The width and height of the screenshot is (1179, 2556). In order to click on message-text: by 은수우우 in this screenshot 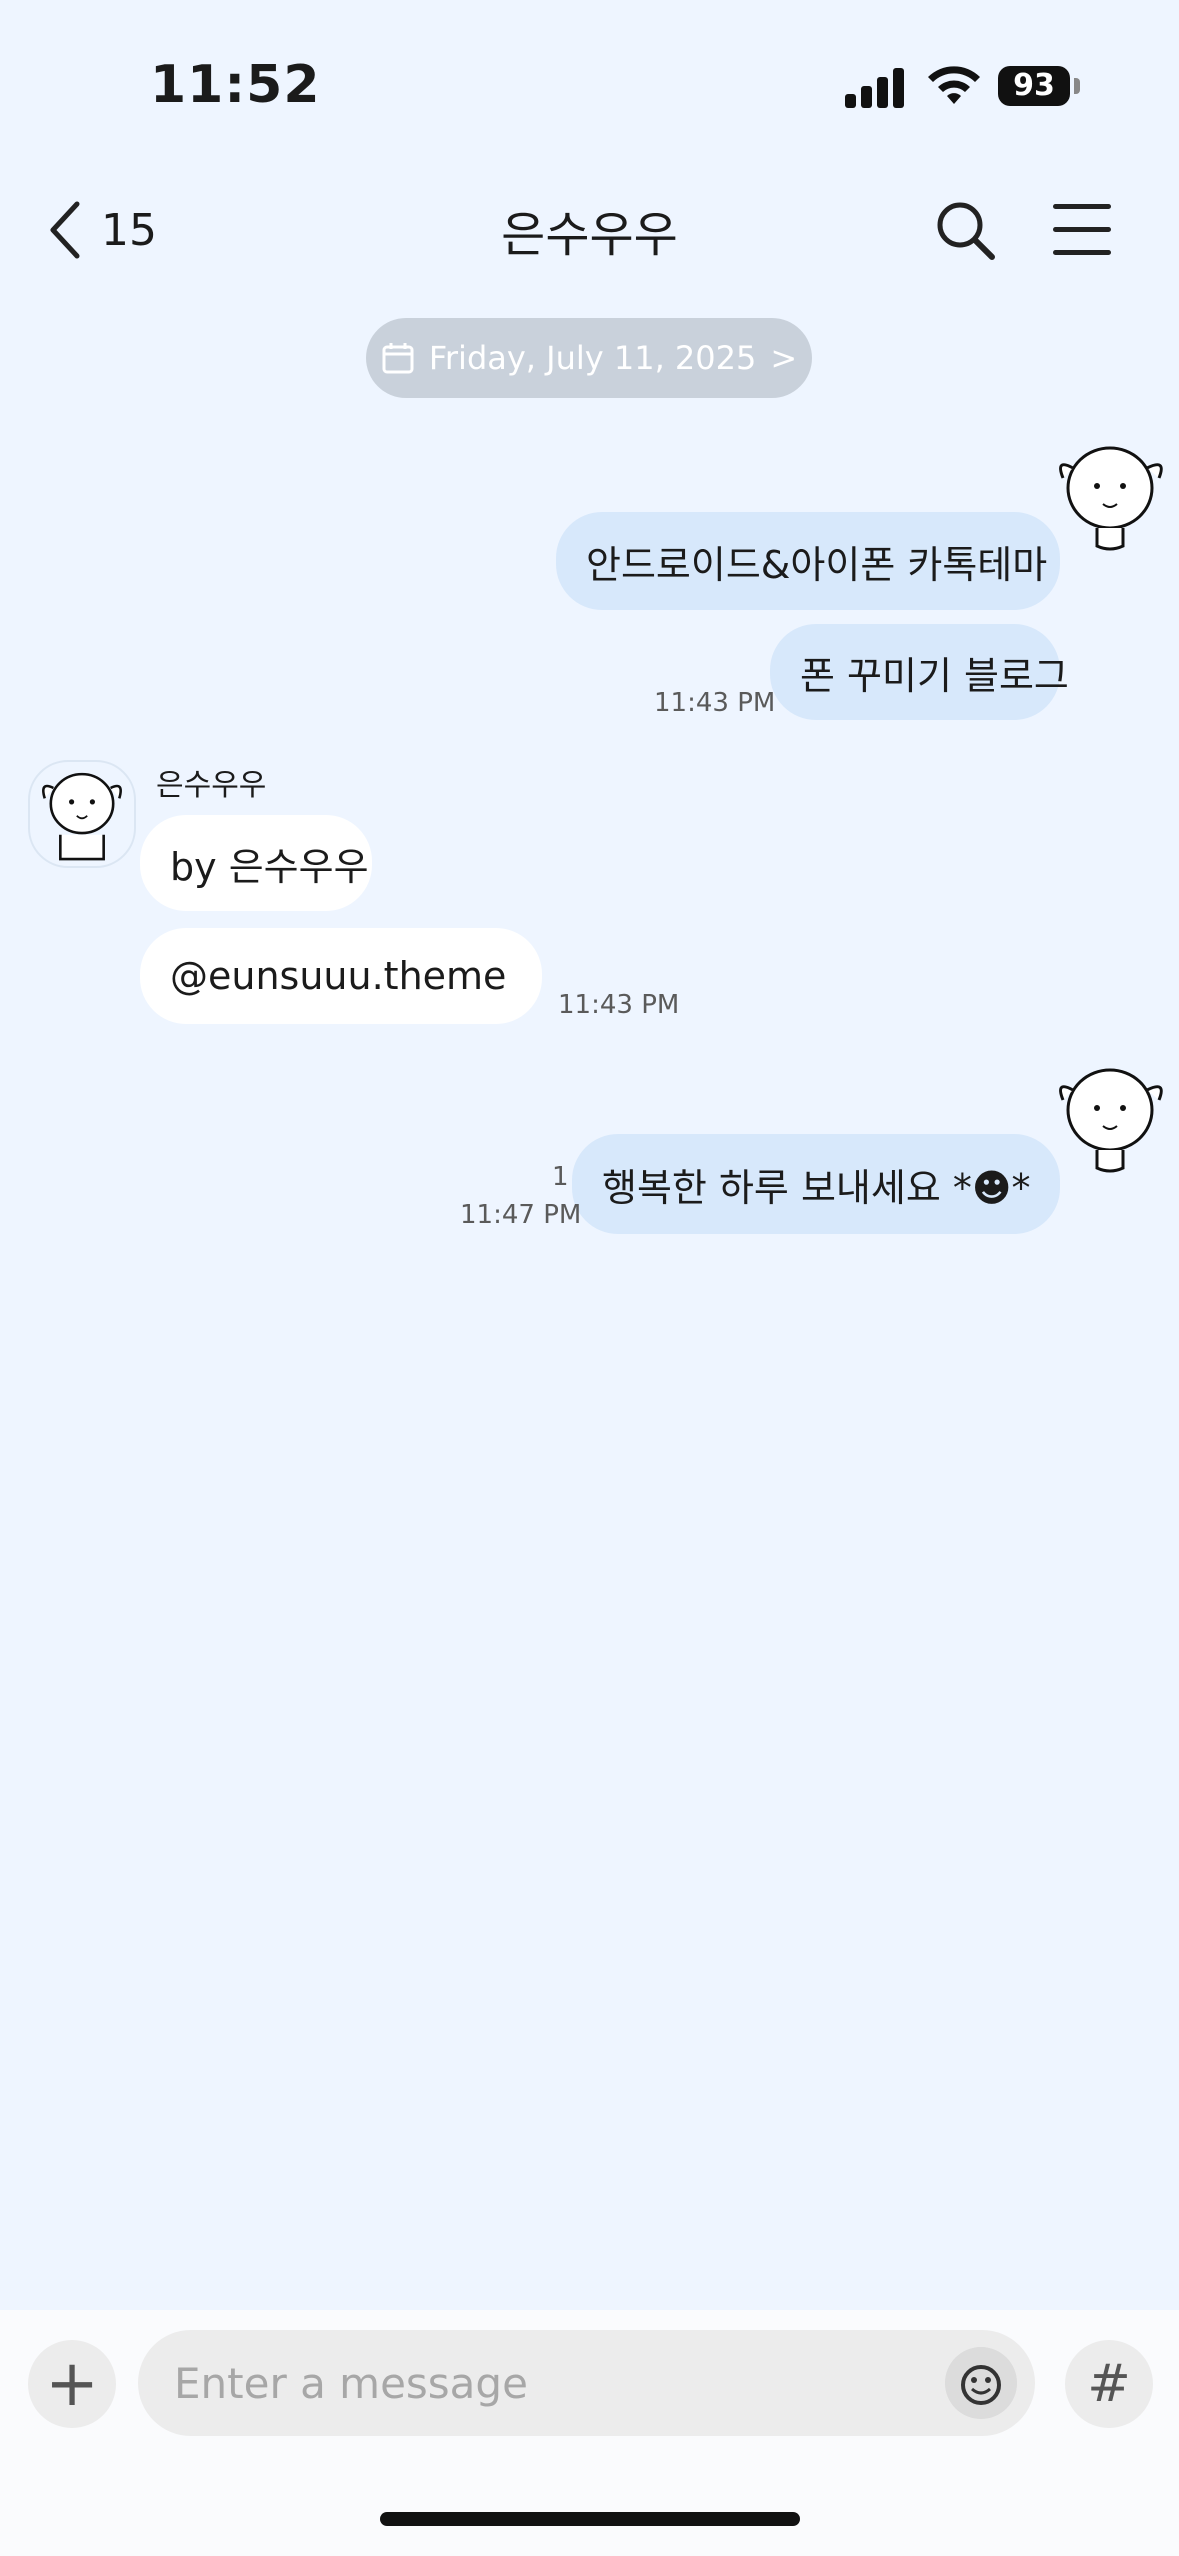, I will do `click(269, 866)`.